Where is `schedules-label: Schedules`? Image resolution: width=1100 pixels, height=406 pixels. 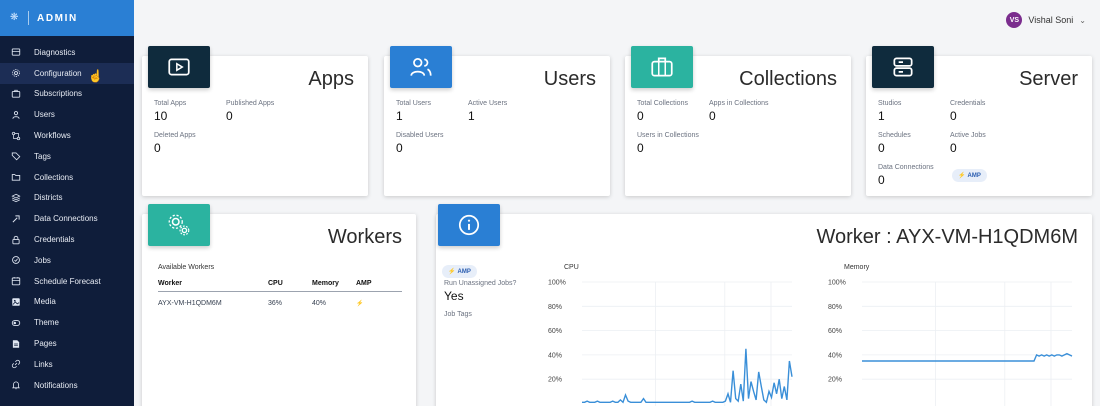
schedules-label: Schedules is located at coordinates (894, 135).